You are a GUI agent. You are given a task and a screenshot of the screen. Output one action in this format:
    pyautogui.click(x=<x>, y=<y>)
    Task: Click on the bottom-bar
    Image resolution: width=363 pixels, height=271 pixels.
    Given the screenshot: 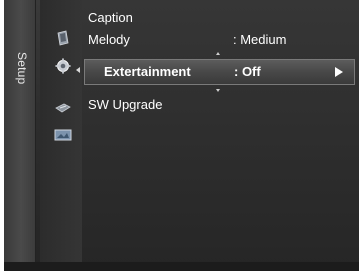 What is the action you would take?
    pyautogui.click(x=181, y=266)
    